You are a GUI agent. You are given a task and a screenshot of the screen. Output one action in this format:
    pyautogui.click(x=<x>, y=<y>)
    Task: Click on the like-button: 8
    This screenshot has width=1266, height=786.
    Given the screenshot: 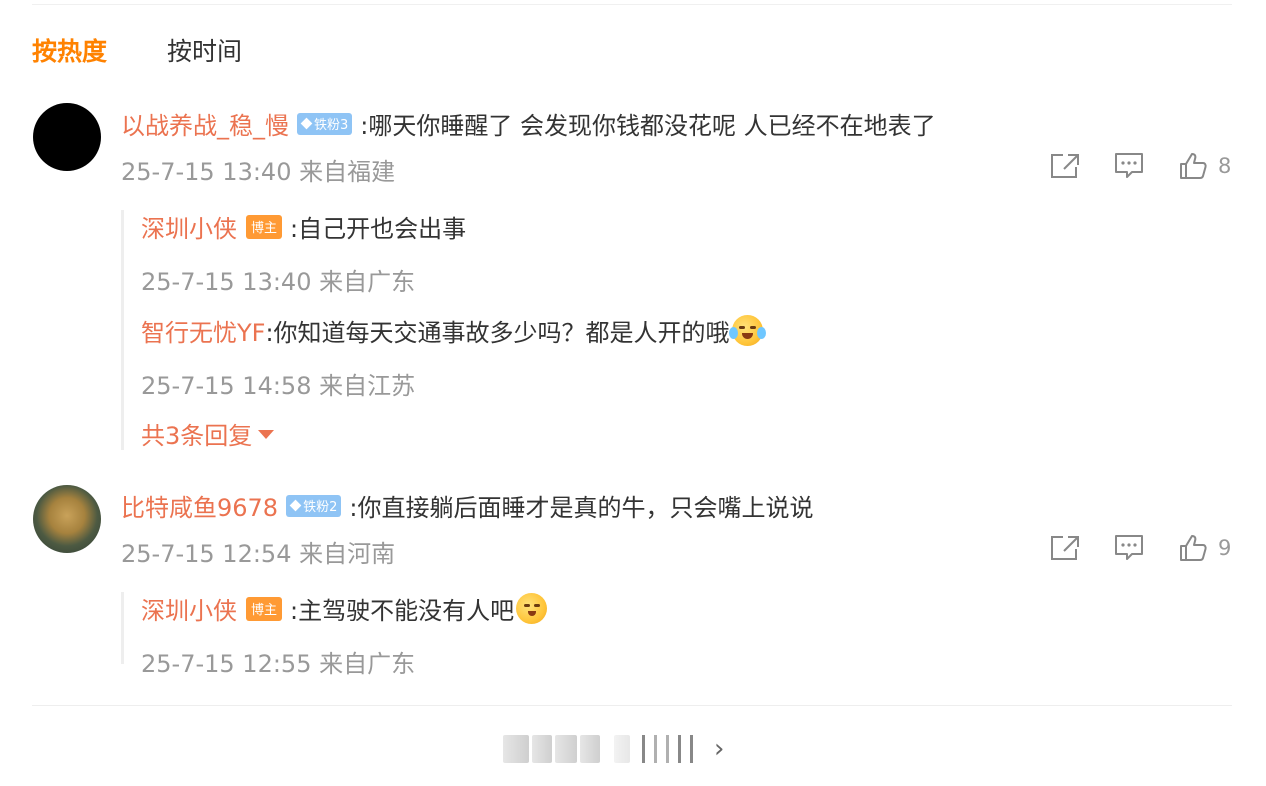 What is the action you would take?
    pyautogui.click(x=1204, y=166)
    